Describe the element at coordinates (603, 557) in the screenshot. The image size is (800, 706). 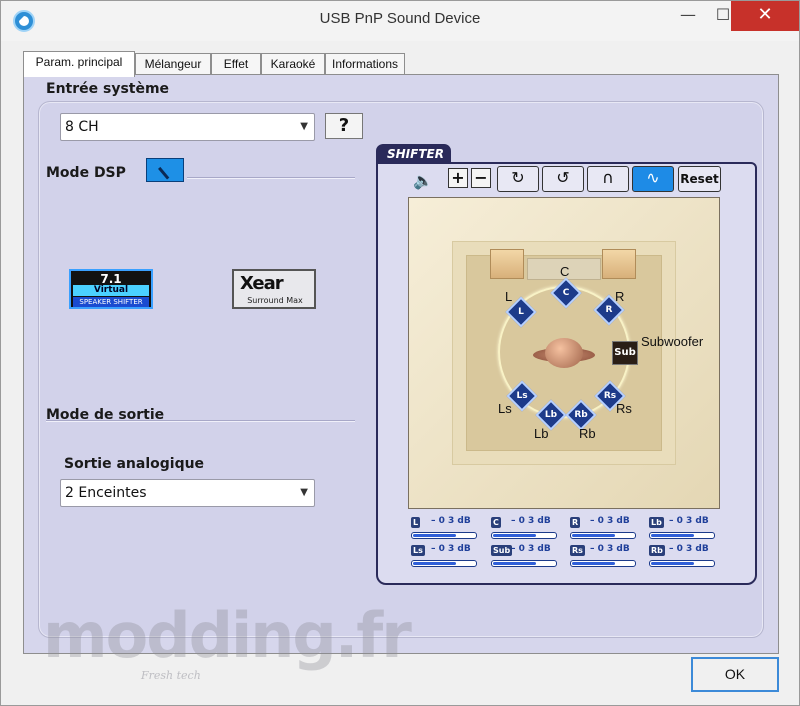
I see `meter-rs: Rs – 0 3 dB` at that location.